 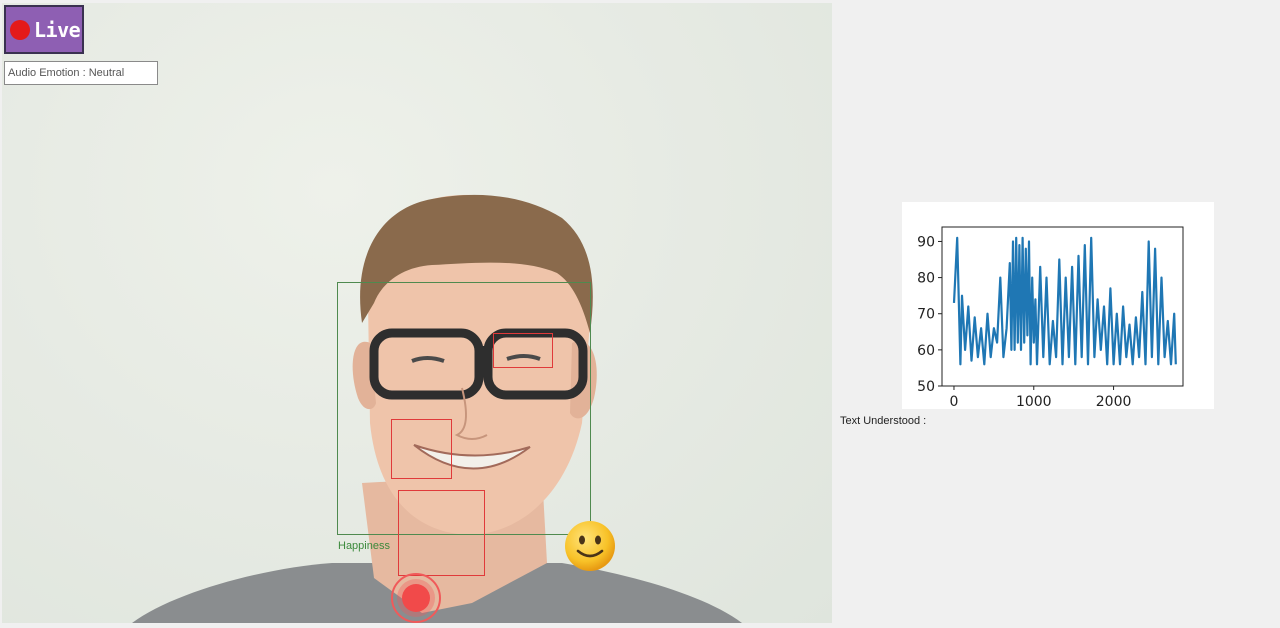 What do you see at coordinates (590, 546) in the screenshot?
I see `slightly-smiling-face-icon` at bounding box center [590, 546].